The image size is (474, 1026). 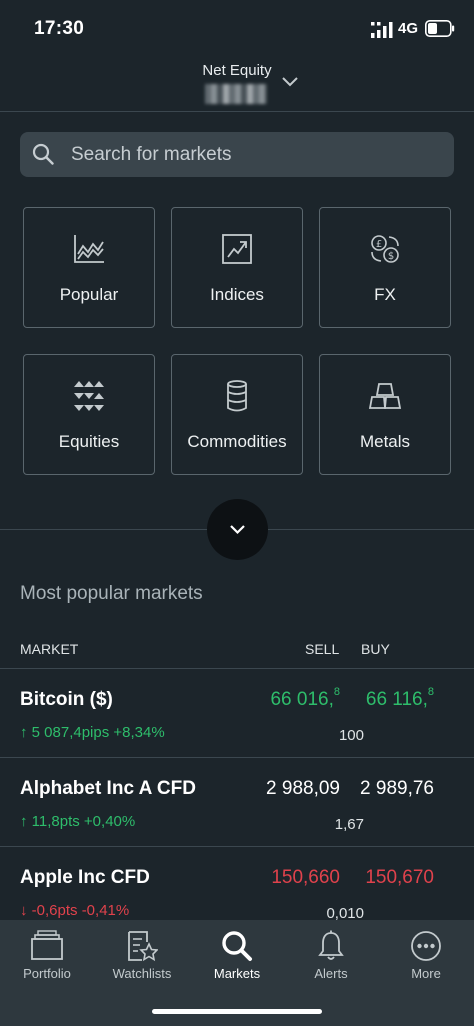 I want to click on signal-icon, so click(x=382, y=30).